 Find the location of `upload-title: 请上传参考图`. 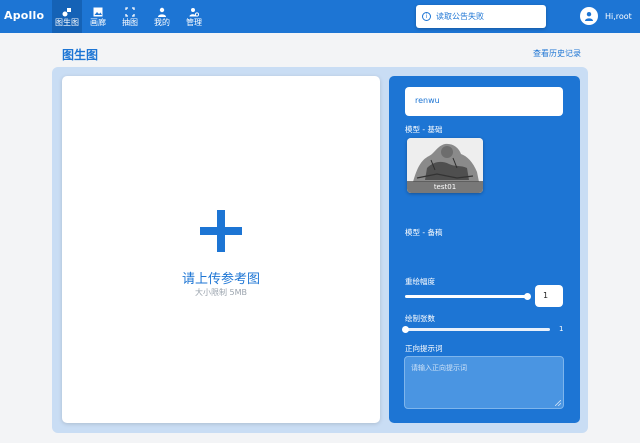

upload-title: 请上传参考图 is located at coordinates (220, 279).